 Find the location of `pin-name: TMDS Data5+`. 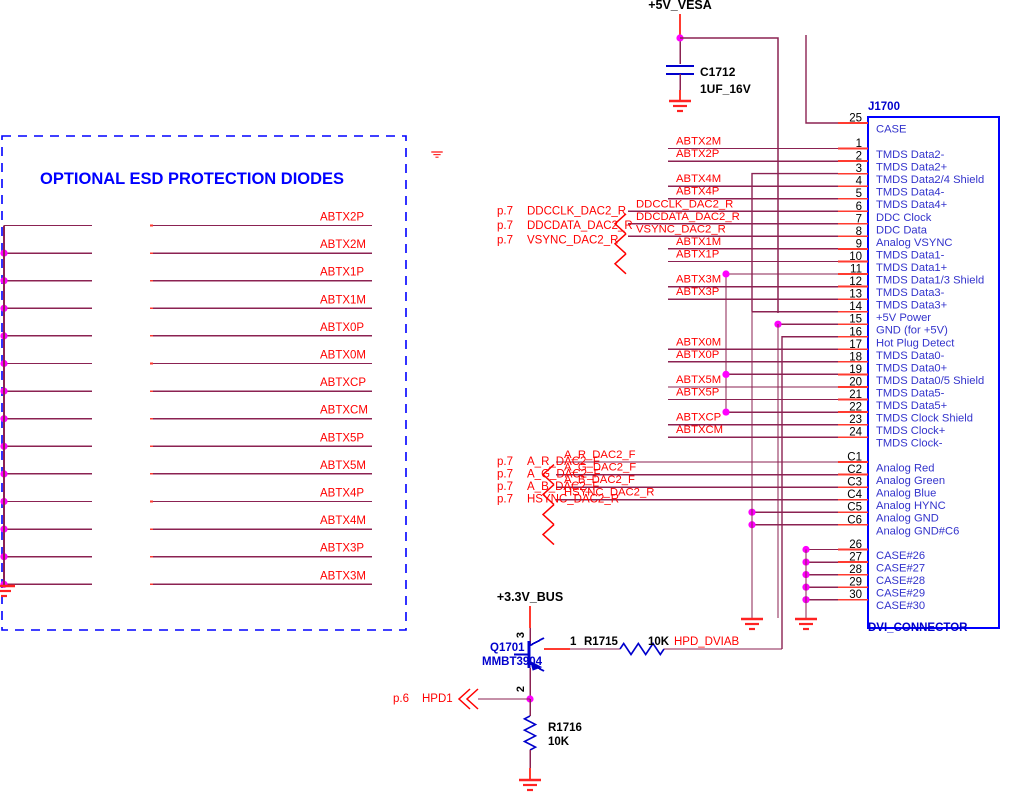

pin-name: TMDS Data5+ is located at coordinates (911, 406).